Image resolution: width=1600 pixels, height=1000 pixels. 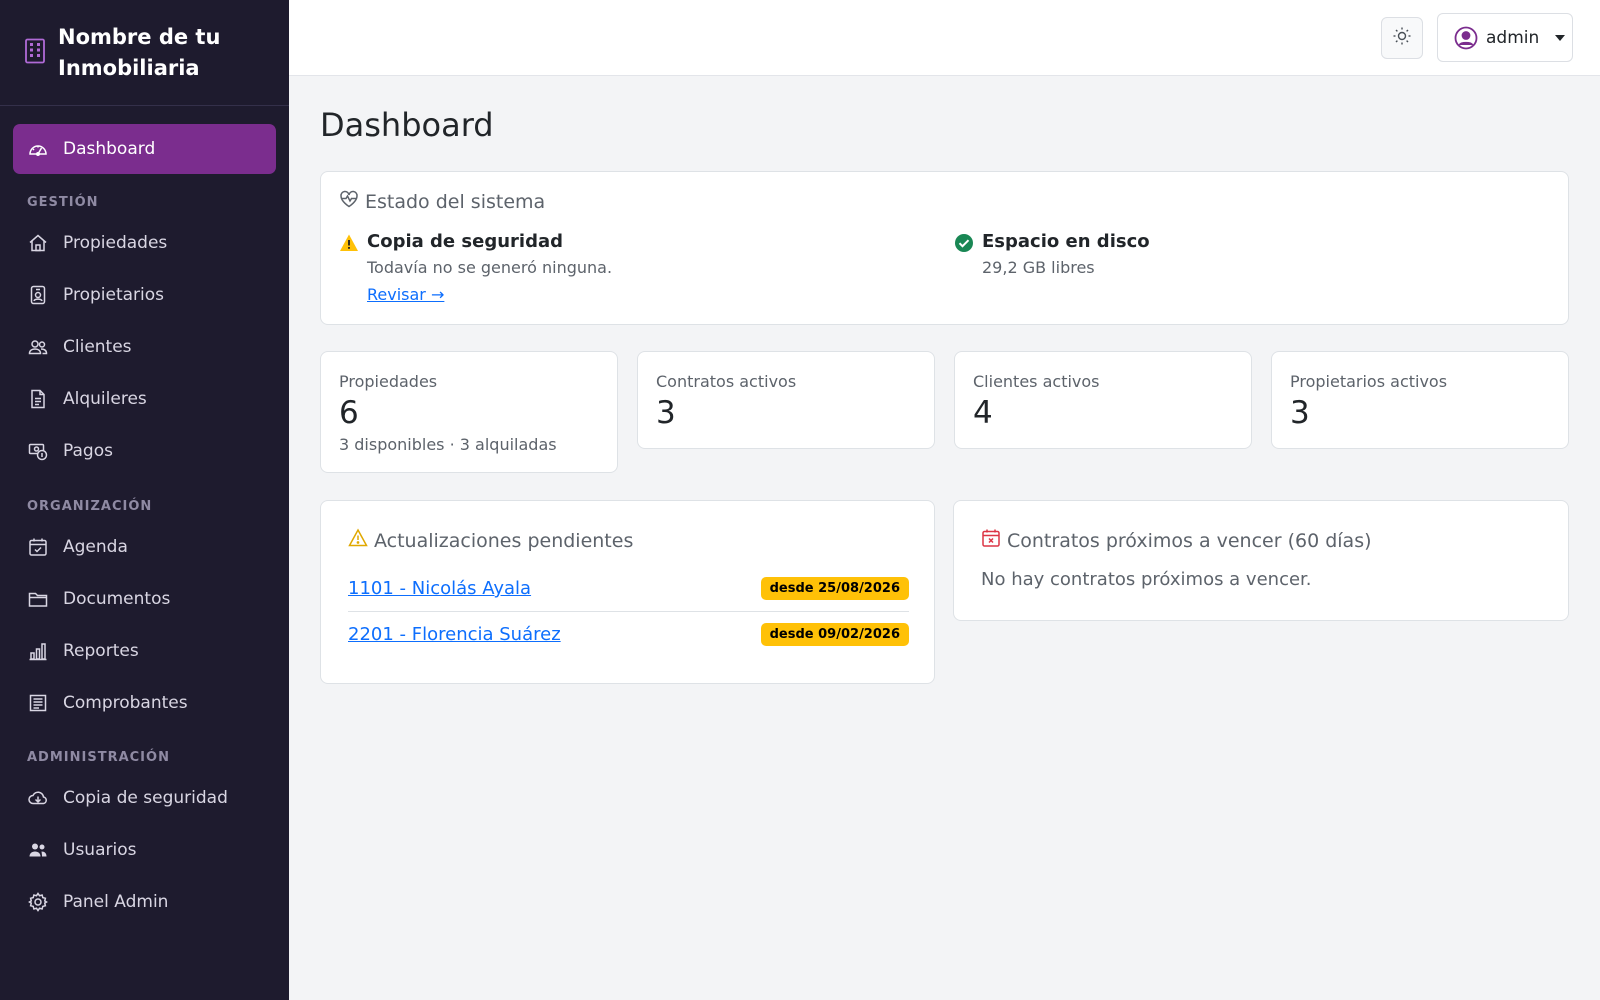 What do you see at coordinates (1146, 579) in the screenshot?
I see `empty-state-text: No hay contratos próximos a vencer.` at bounding box center [1146, 579].